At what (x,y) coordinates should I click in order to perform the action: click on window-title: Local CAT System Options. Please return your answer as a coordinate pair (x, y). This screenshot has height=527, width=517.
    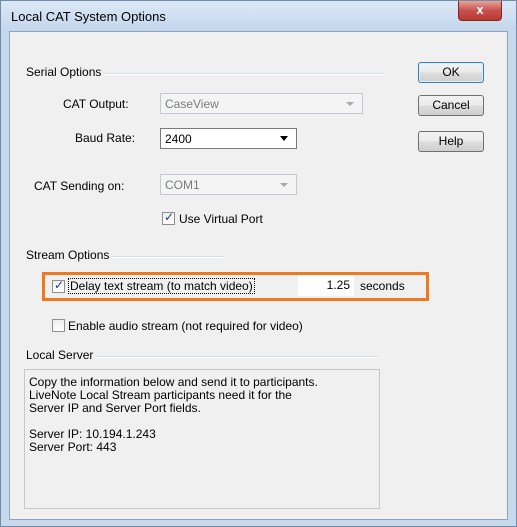
    Looking at the image, I should click on (88, 16).